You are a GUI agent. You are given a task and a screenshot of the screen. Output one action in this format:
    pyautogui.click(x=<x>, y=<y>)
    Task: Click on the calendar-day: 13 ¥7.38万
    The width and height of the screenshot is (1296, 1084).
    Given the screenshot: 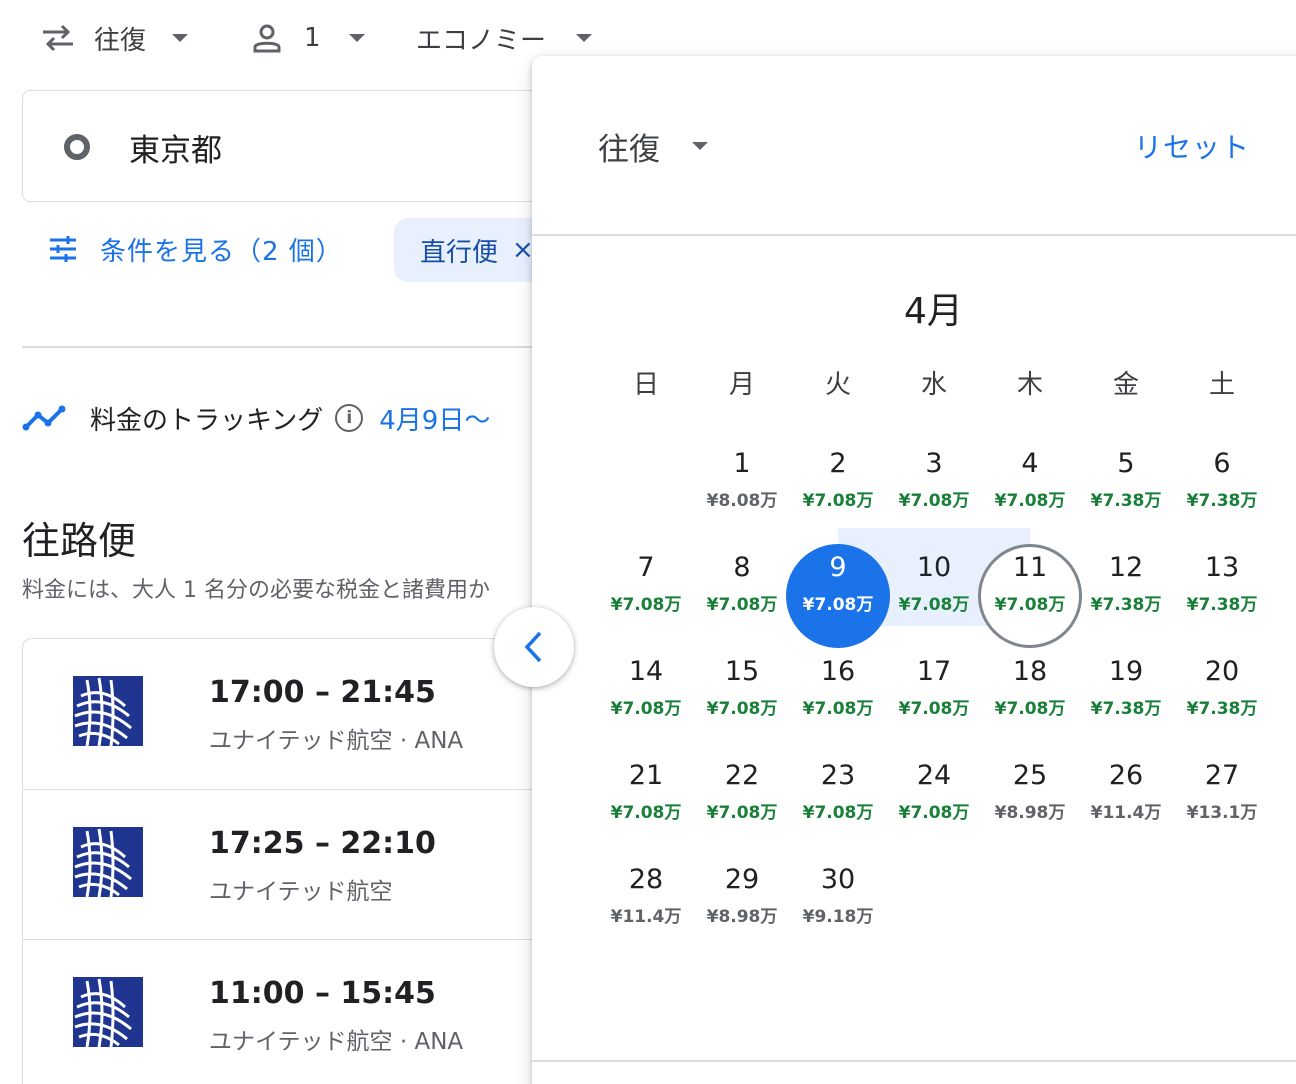 What is the action you would take?
    pyautogui.click(x=1222, y=596)
    